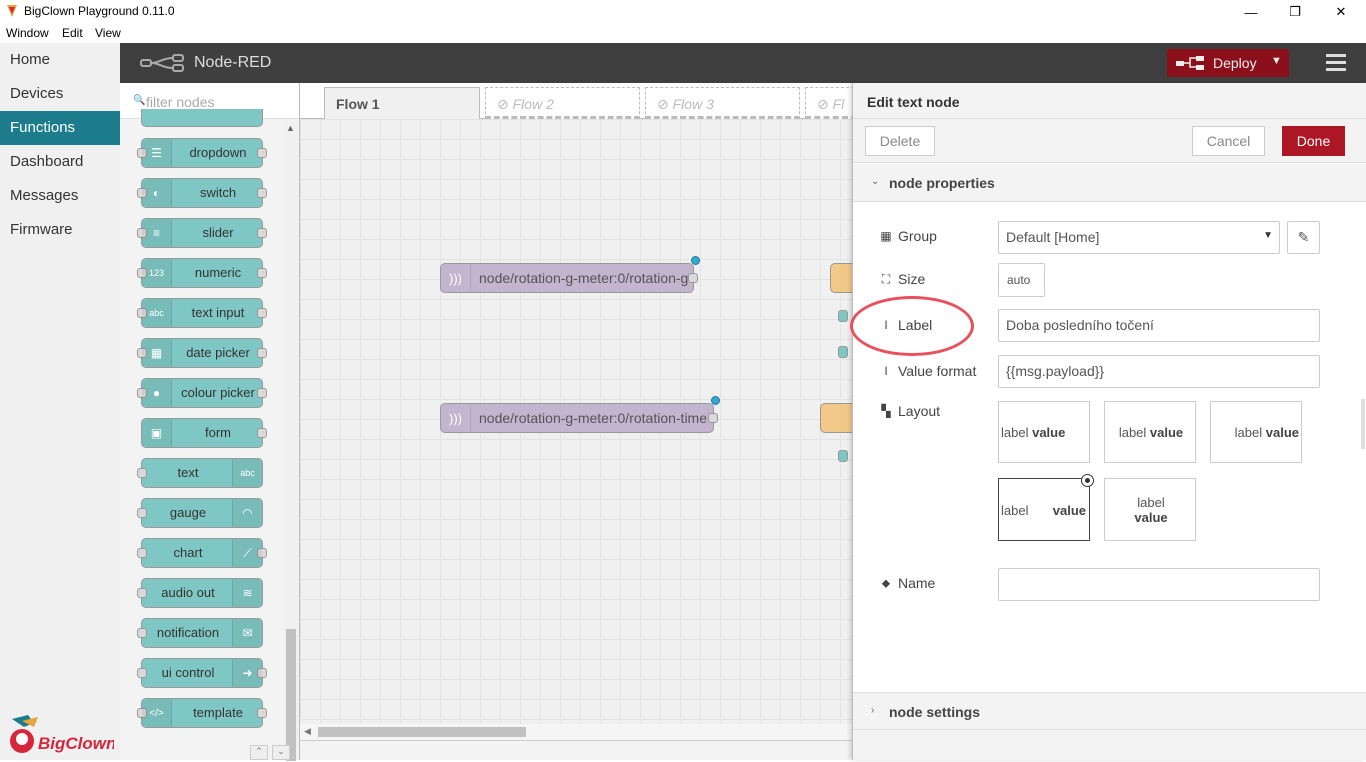 This screenshot has width=1366, height=762. Describe the element at coordinates (1228, 141) in the screenshot. I see `cancel-button: Cancel` at that location.